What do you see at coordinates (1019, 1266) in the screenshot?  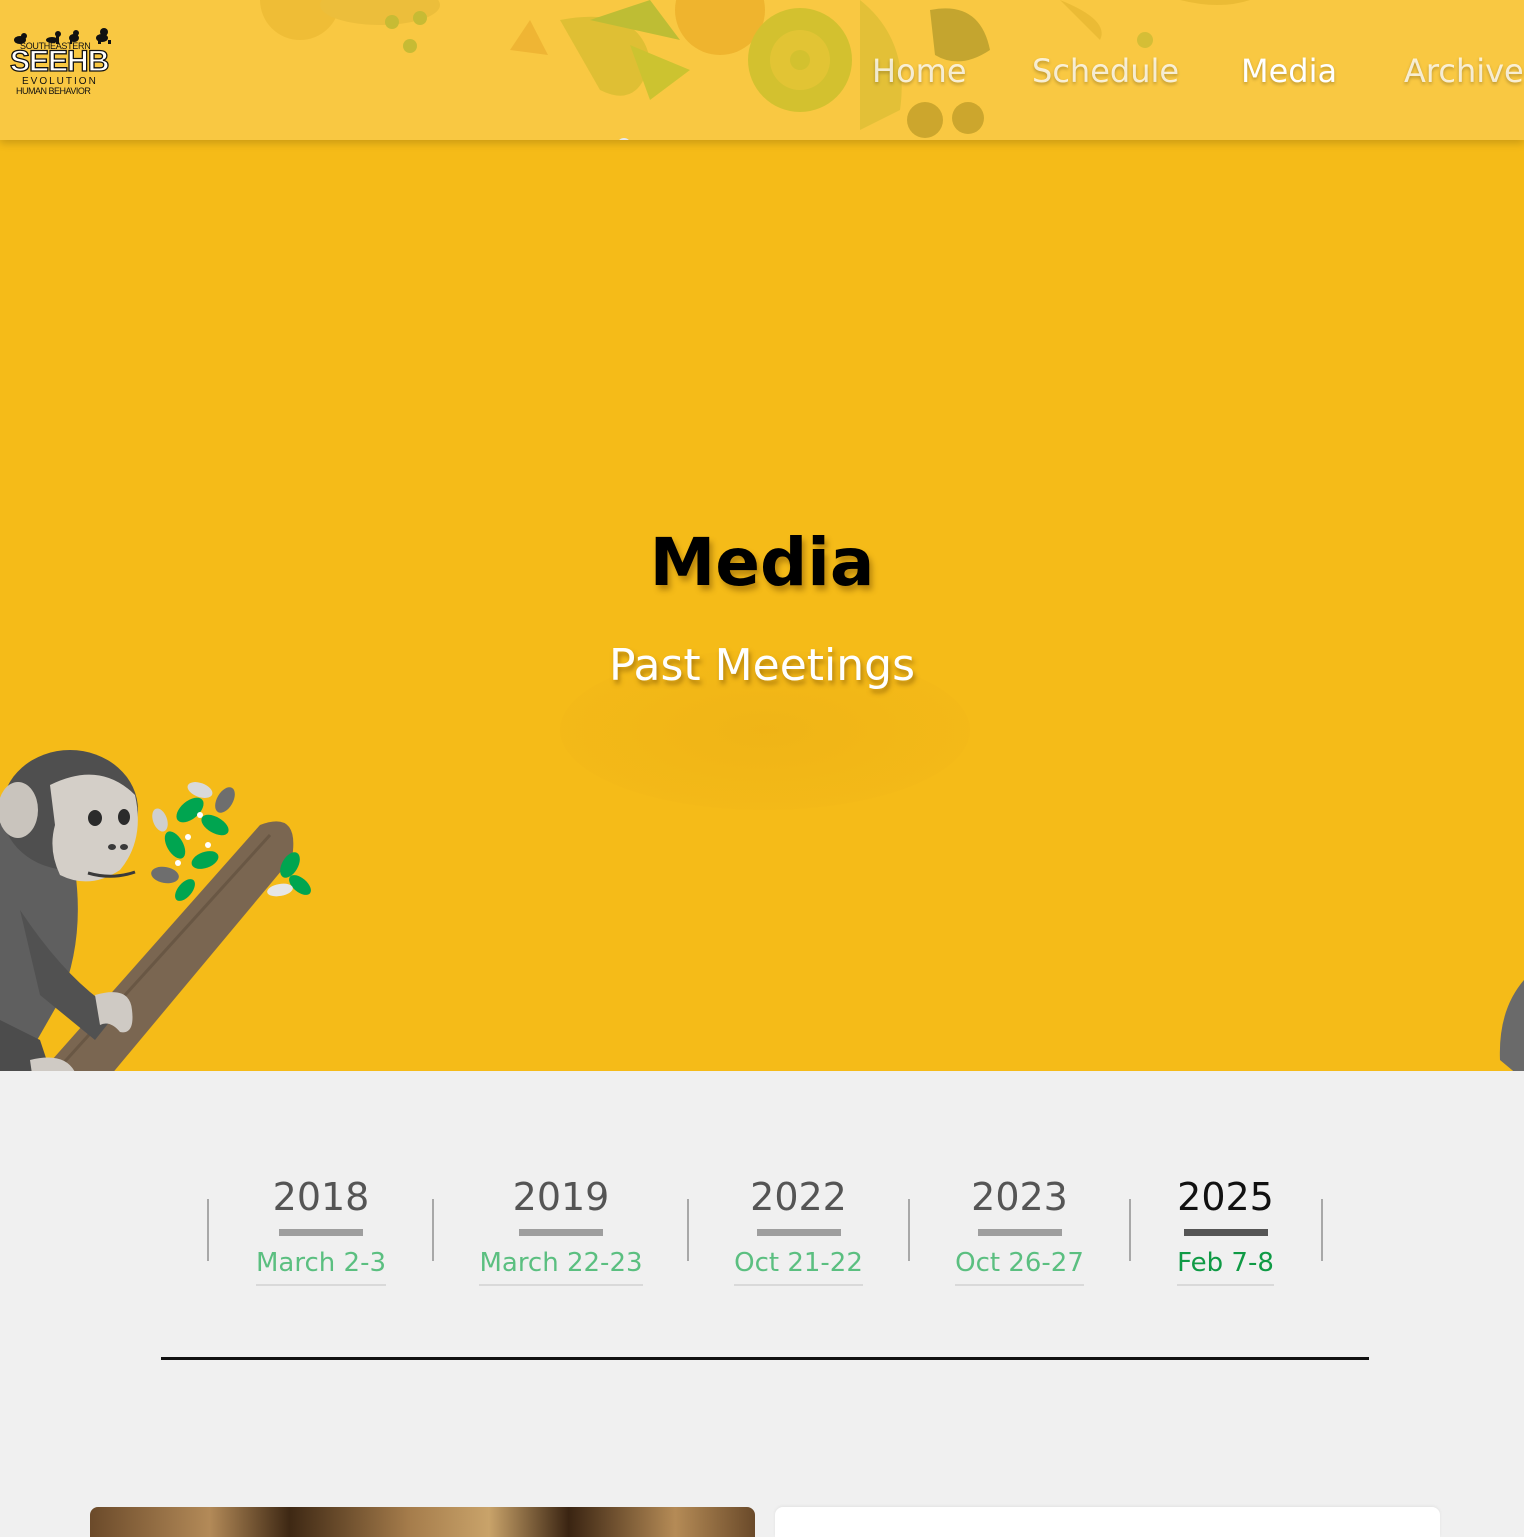 I see `timeline-date-link: Oct 26-27` at bounding box center [1019, 1266].